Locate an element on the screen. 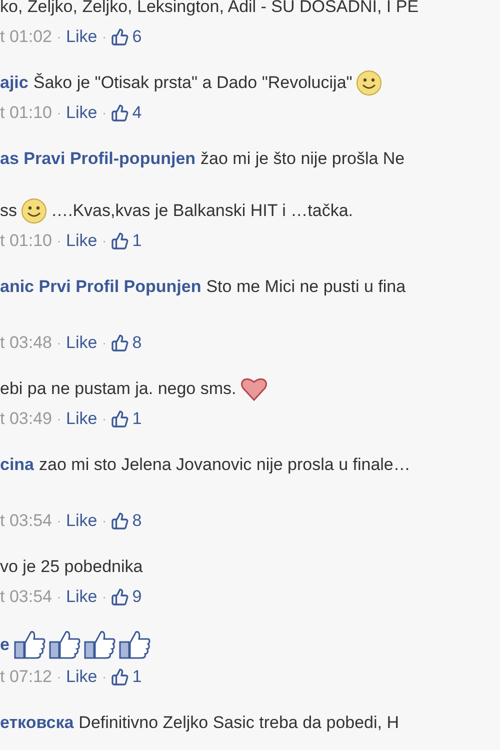 Image resolution: width=500 pixels, height=750 pixels. comment-text: ss is located at coordinates (8, 211).